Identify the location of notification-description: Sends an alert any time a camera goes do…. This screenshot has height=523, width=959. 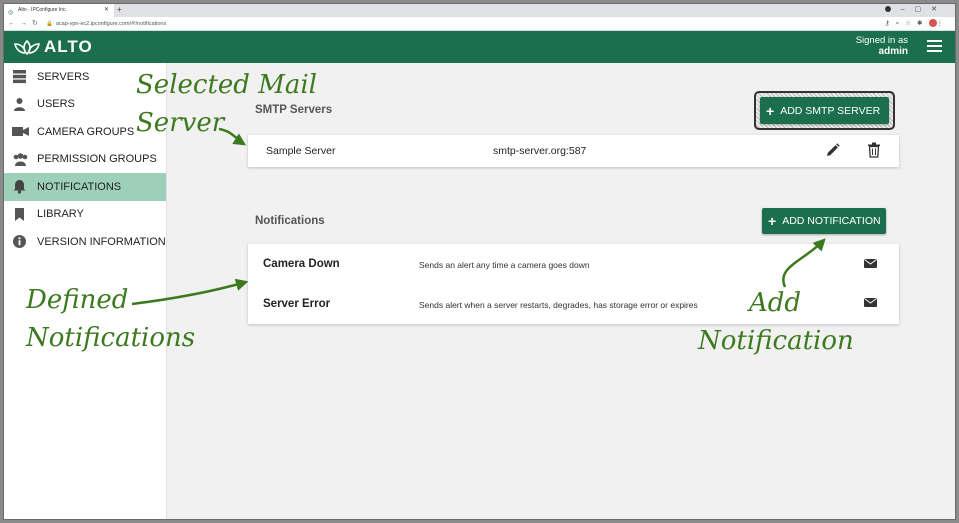
(504, 265).